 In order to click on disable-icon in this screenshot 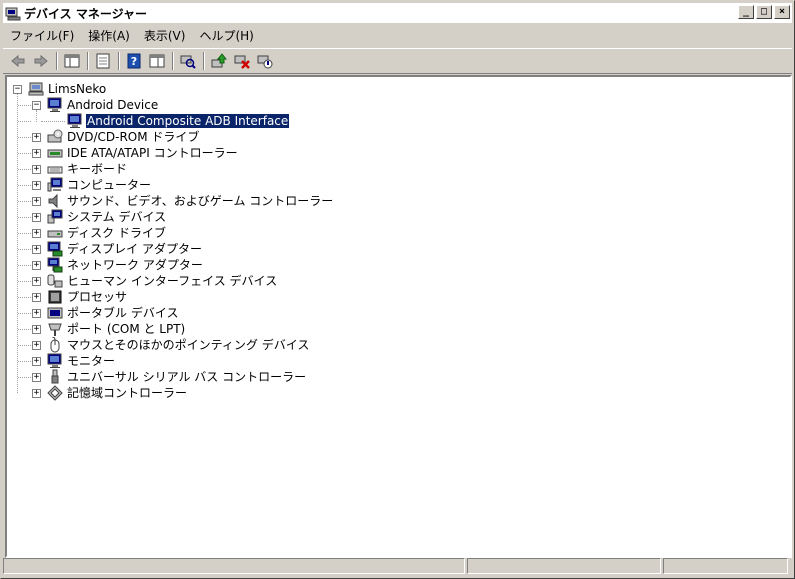, I will do `click(265, 61)`.